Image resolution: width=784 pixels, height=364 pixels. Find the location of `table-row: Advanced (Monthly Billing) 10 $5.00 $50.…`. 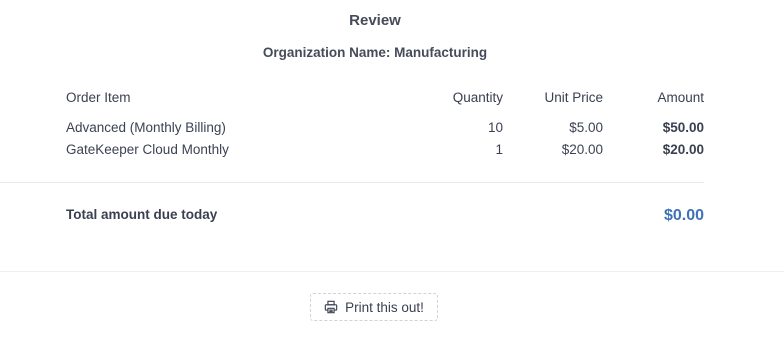

table-row: Advanced (Monthly Billing) 10 $5.00 $50.… is located at coordinates (385, 130).